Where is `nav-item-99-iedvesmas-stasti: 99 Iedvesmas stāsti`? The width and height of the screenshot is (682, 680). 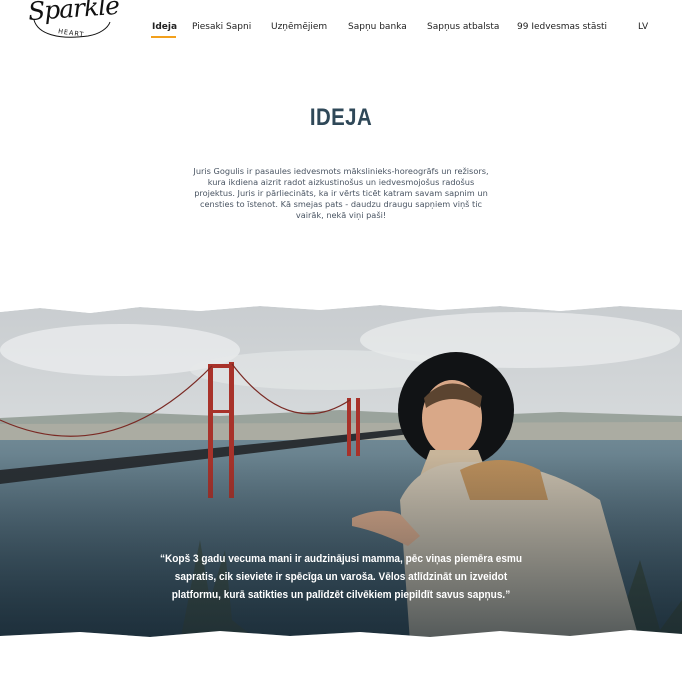 nav-item-99-iedvesmas-stasti: 99 Iedvesmas stāsti is located at coordinates (562, 27).